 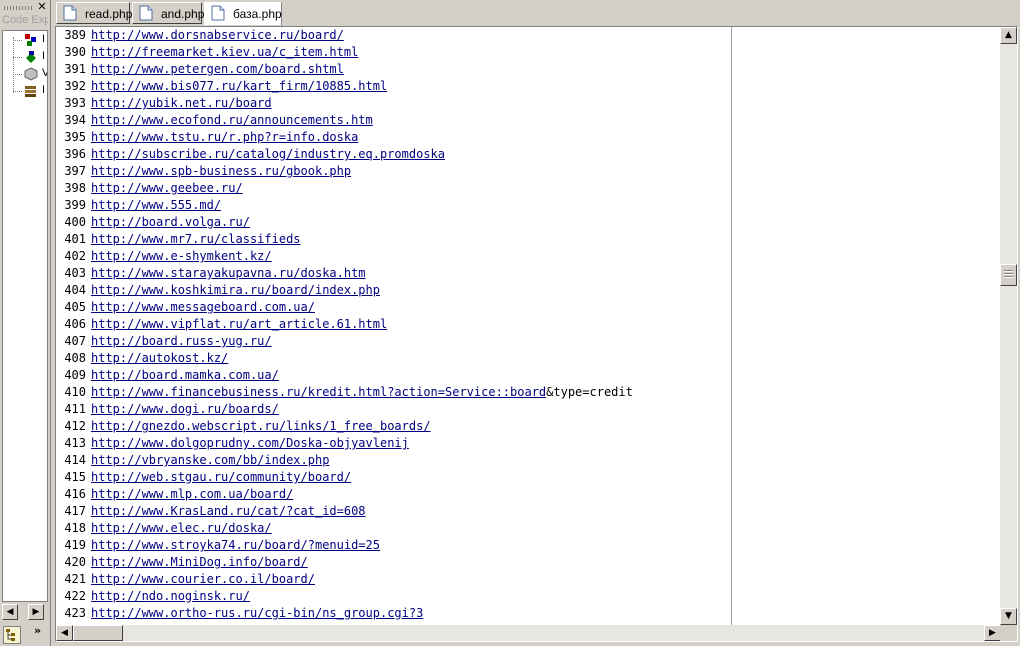 I want to click on code-line: 405 http://www.messageboard.com.ua/, so click(x=189, y=308).